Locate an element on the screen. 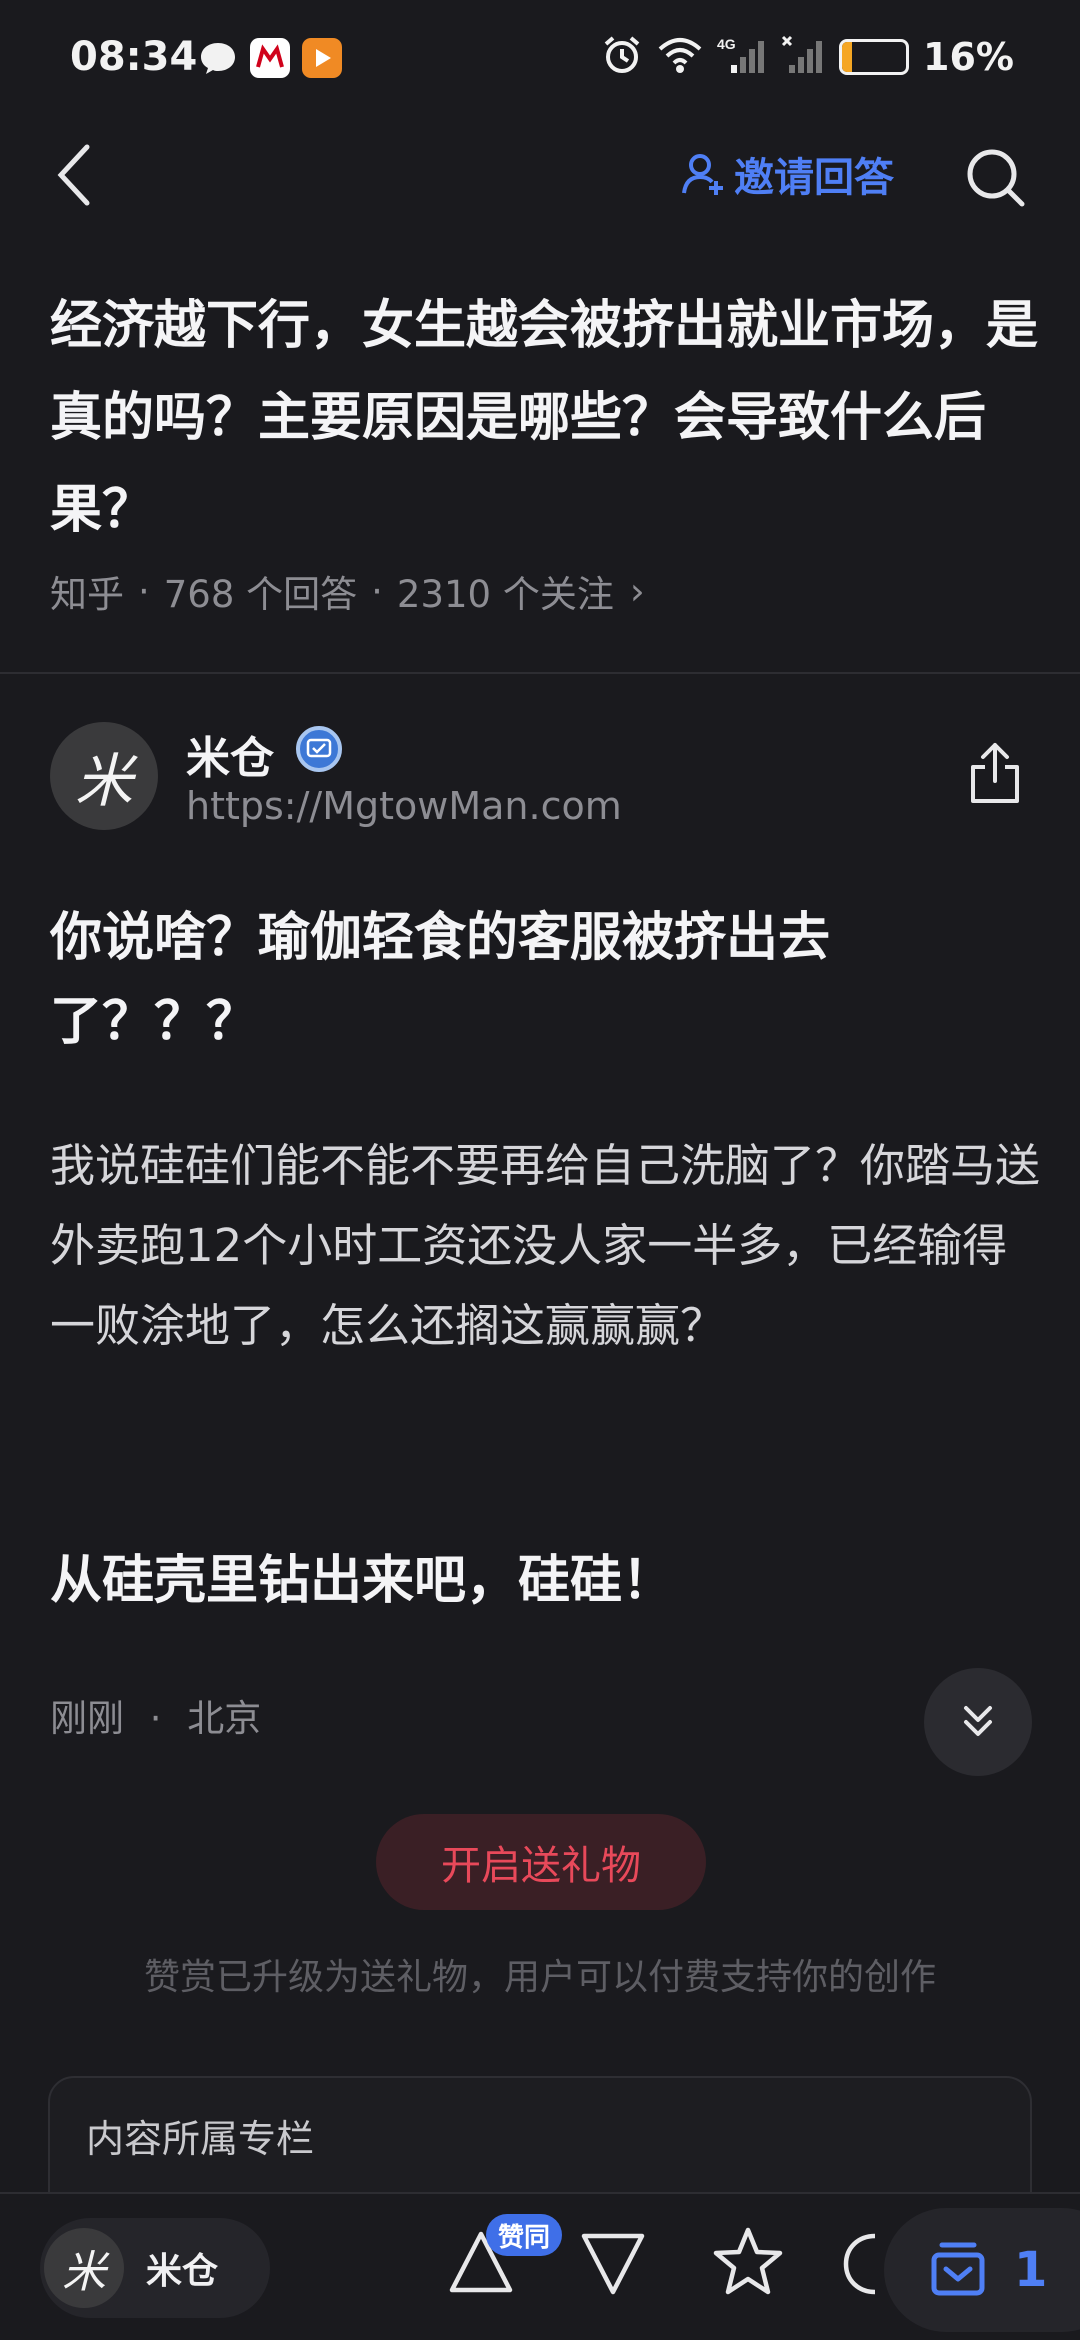  chevron-right-icon: › is located at coordinates (637, 591).